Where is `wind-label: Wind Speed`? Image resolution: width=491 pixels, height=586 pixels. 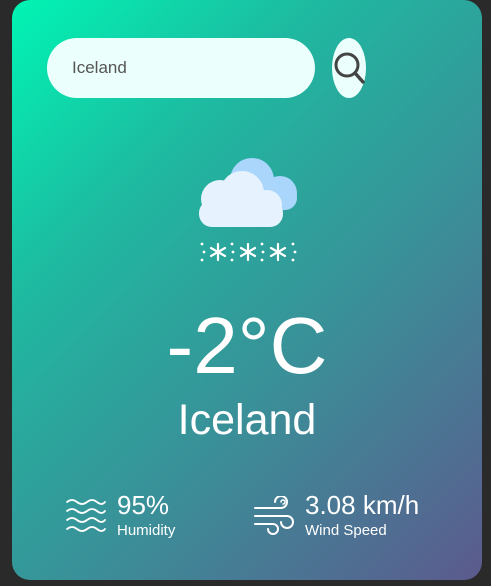
wind-label: Wind Speed is located at coordinates (346, 530).